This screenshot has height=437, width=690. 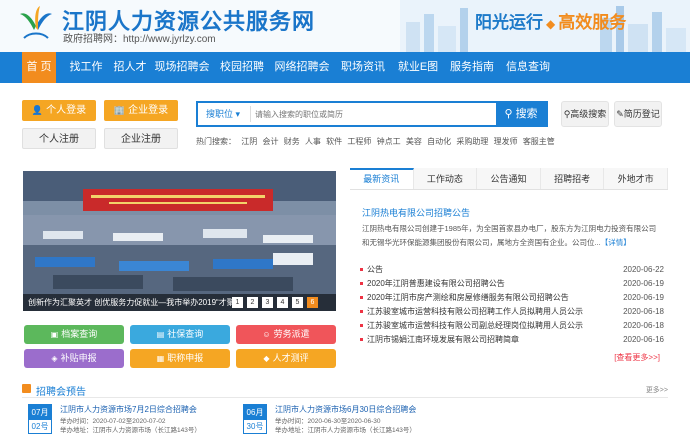 I want to click on nav-home: 首 页, so click(x=39, y=67).